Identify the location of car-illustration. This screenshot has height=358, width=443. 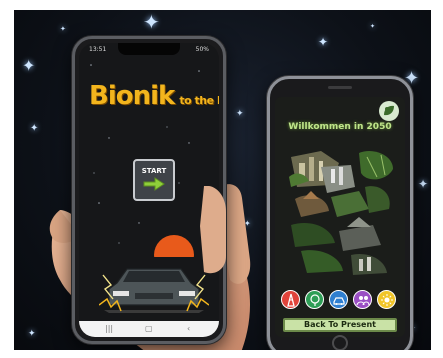
(154, 290).